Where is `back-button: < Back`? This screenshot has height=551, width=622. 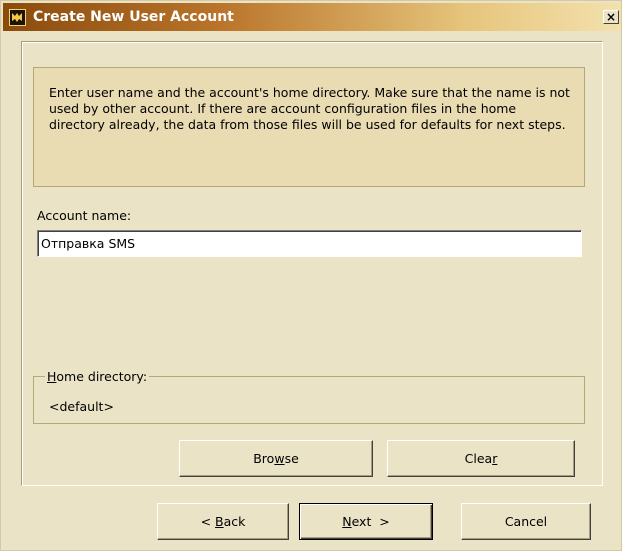 back-button: < Back is located at coordinates (223, 521).